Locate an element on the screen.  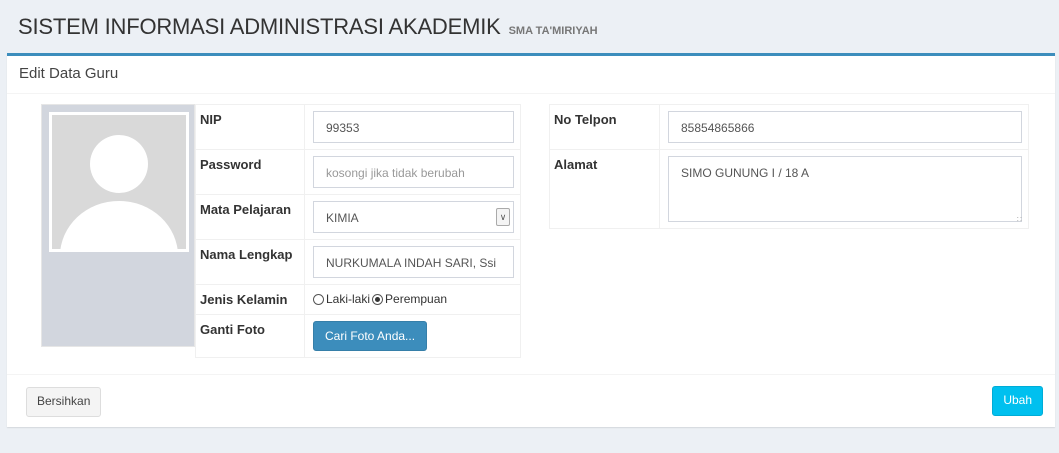
gender-radio-group: Laki-laki Perempuan is located at coordinates (413, 298).